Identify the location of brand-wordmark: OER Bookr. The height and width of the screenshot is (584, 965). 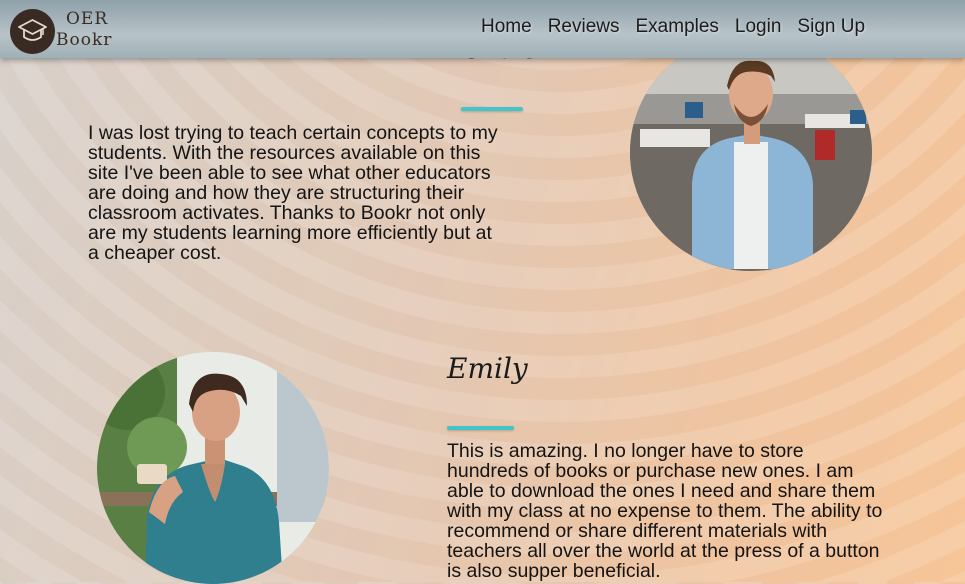
(96, 30).